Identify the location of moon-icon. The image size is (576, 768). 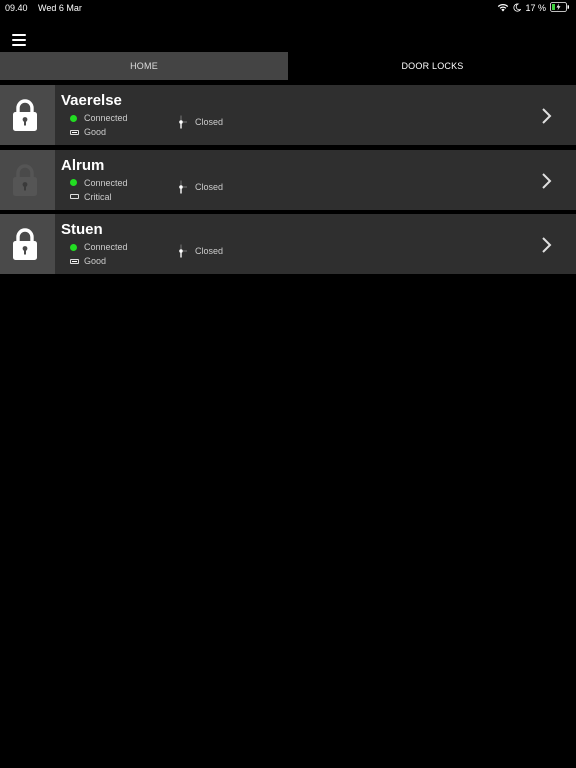
(518, 8).